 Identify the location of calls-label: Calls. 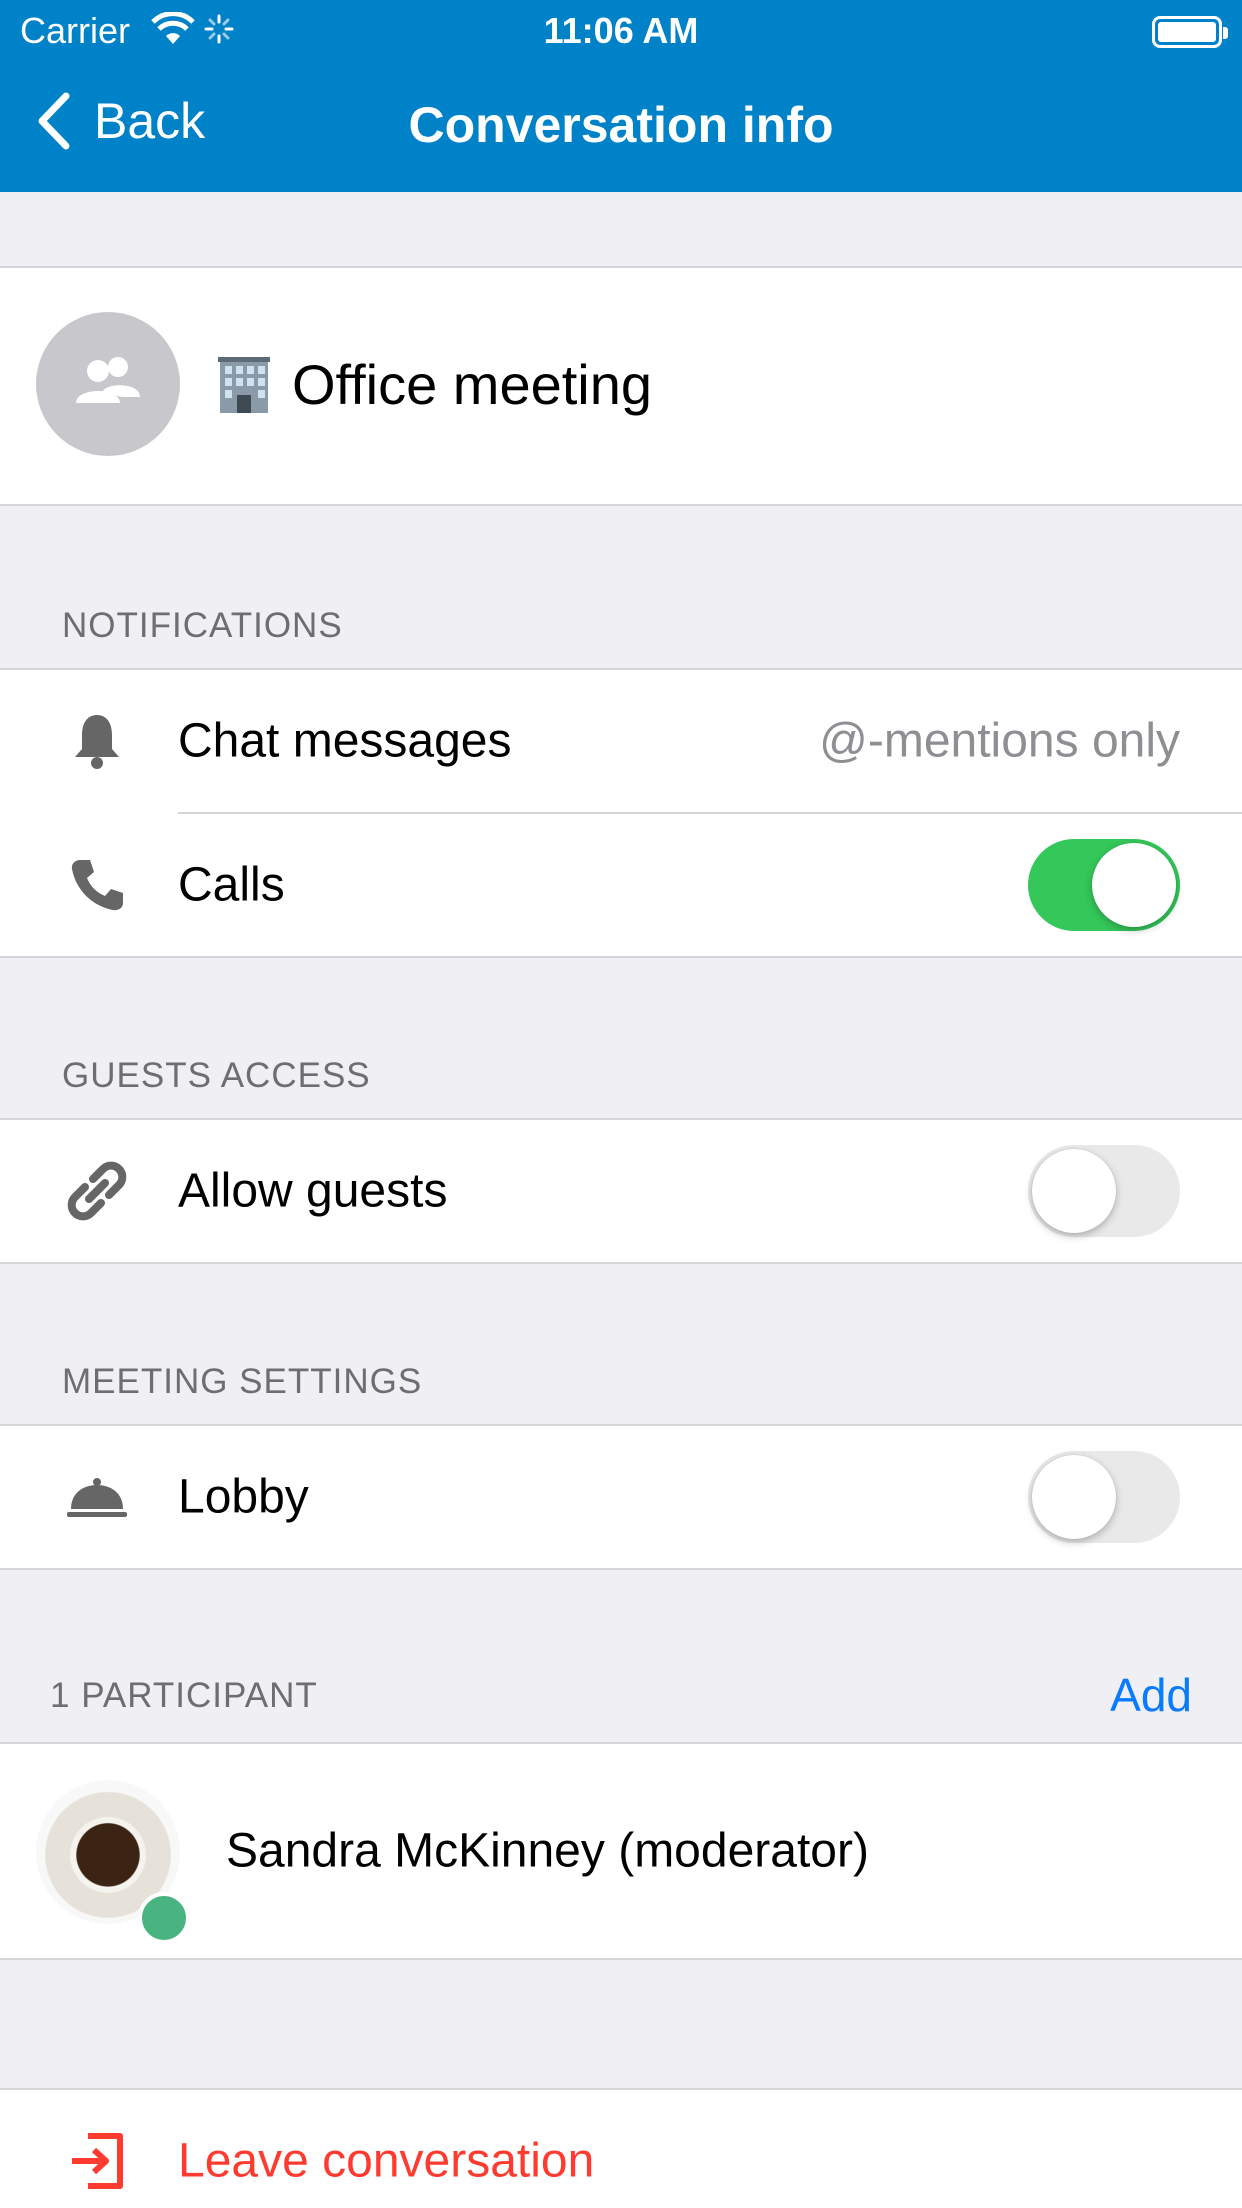
(231, 885).